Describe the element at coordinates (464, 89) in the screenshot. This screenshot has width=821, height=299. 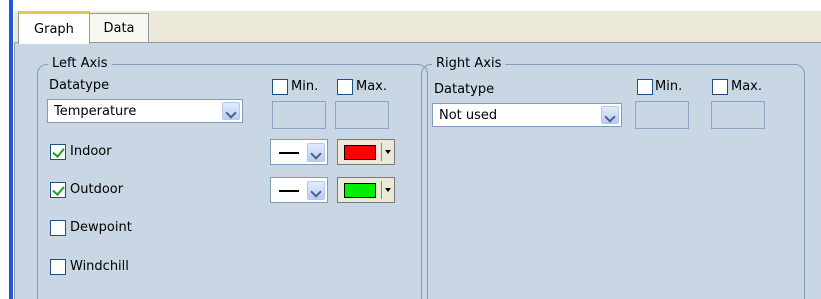
I see `right-datatype-label: Datatype` at that location.